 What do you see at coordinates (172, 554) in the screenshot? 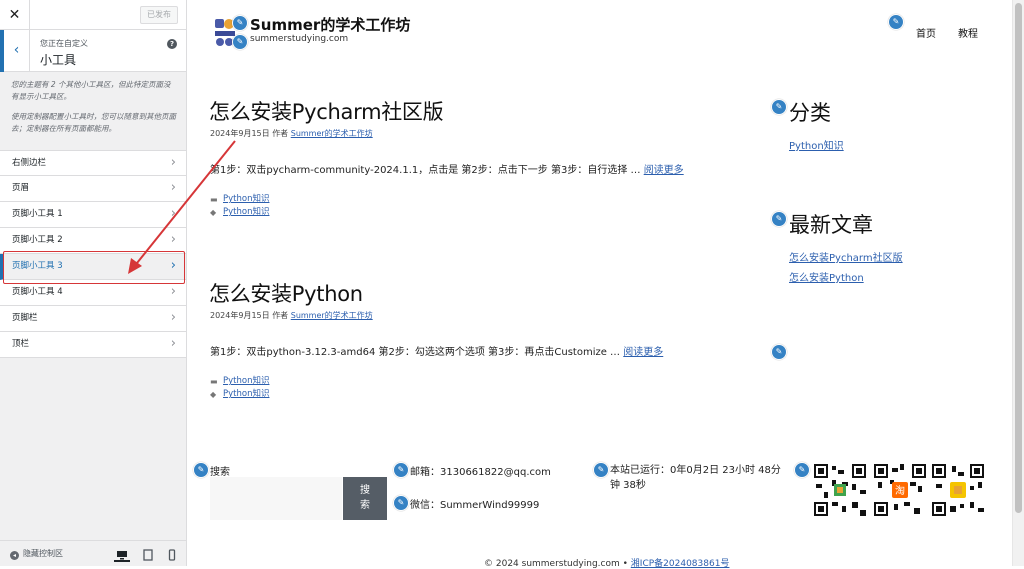
I see `mobile-icon` at bounding box center [172, 554].